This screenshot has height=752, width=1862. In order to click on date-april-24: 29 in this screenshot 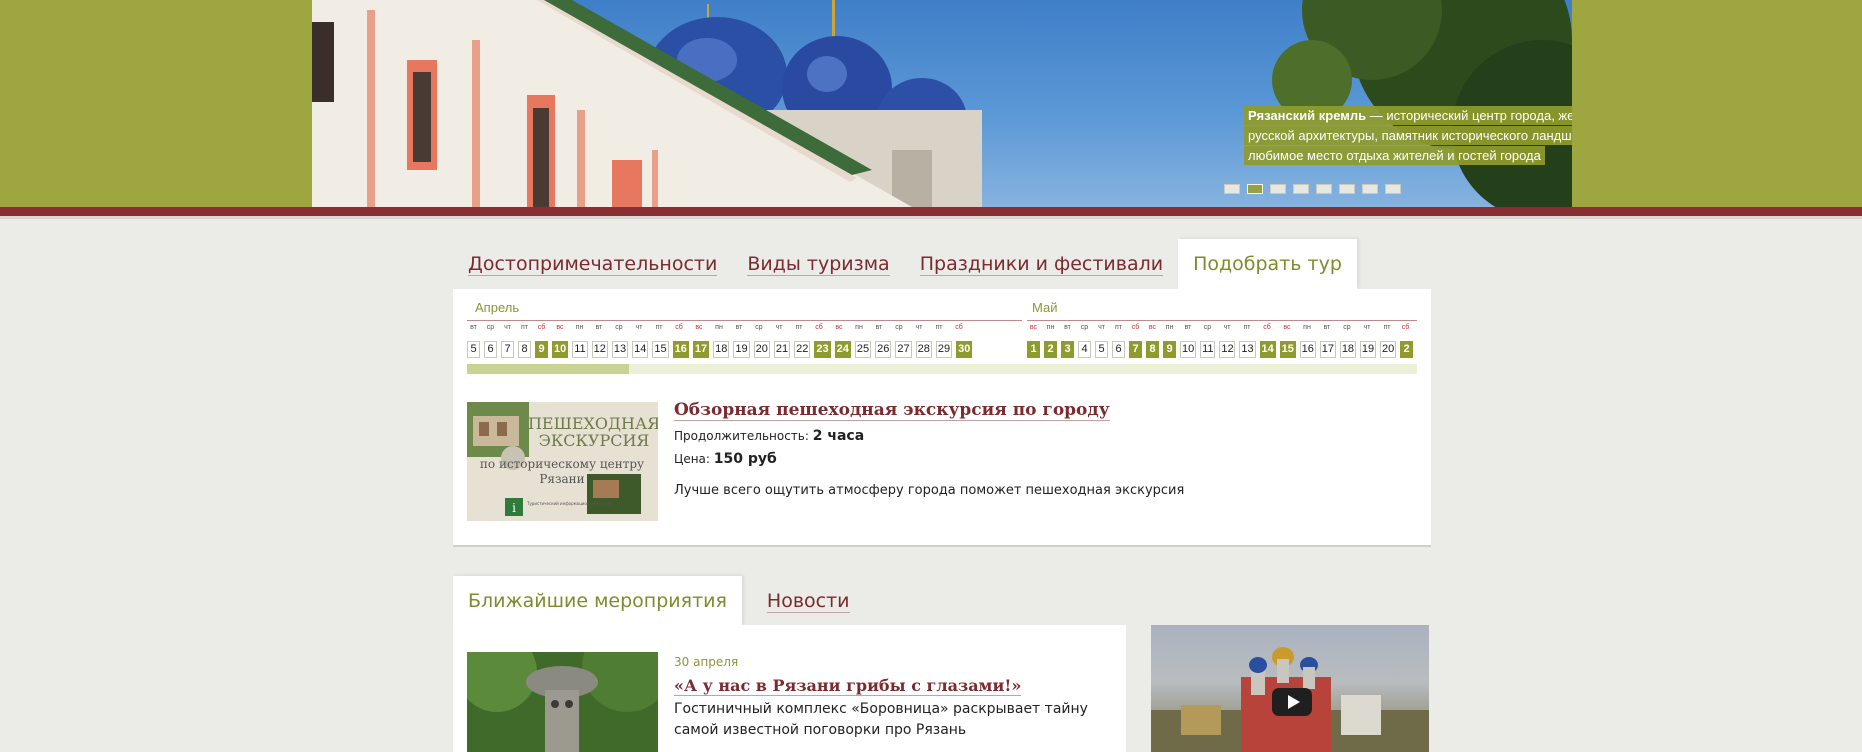, I will do `click(944, 349)`.